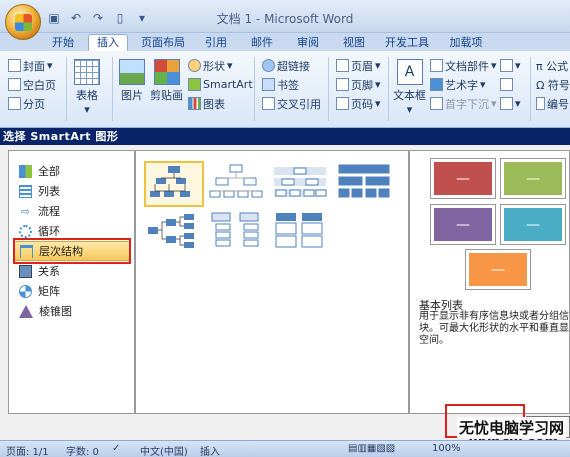 The width and height of the screenshot is (570, 457). I want to click on category-label: 矩阵, so click(49, 291).